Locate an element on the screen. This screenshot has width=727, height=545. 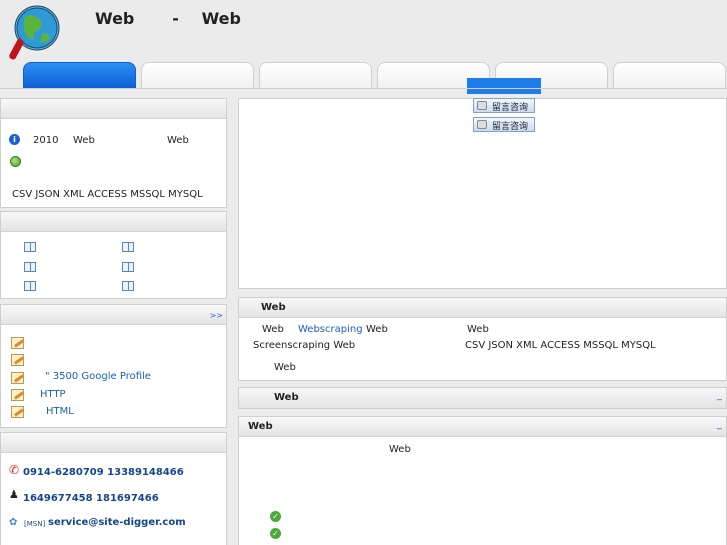
msn-tag: [MSN] is located at coordinates (35, 524).